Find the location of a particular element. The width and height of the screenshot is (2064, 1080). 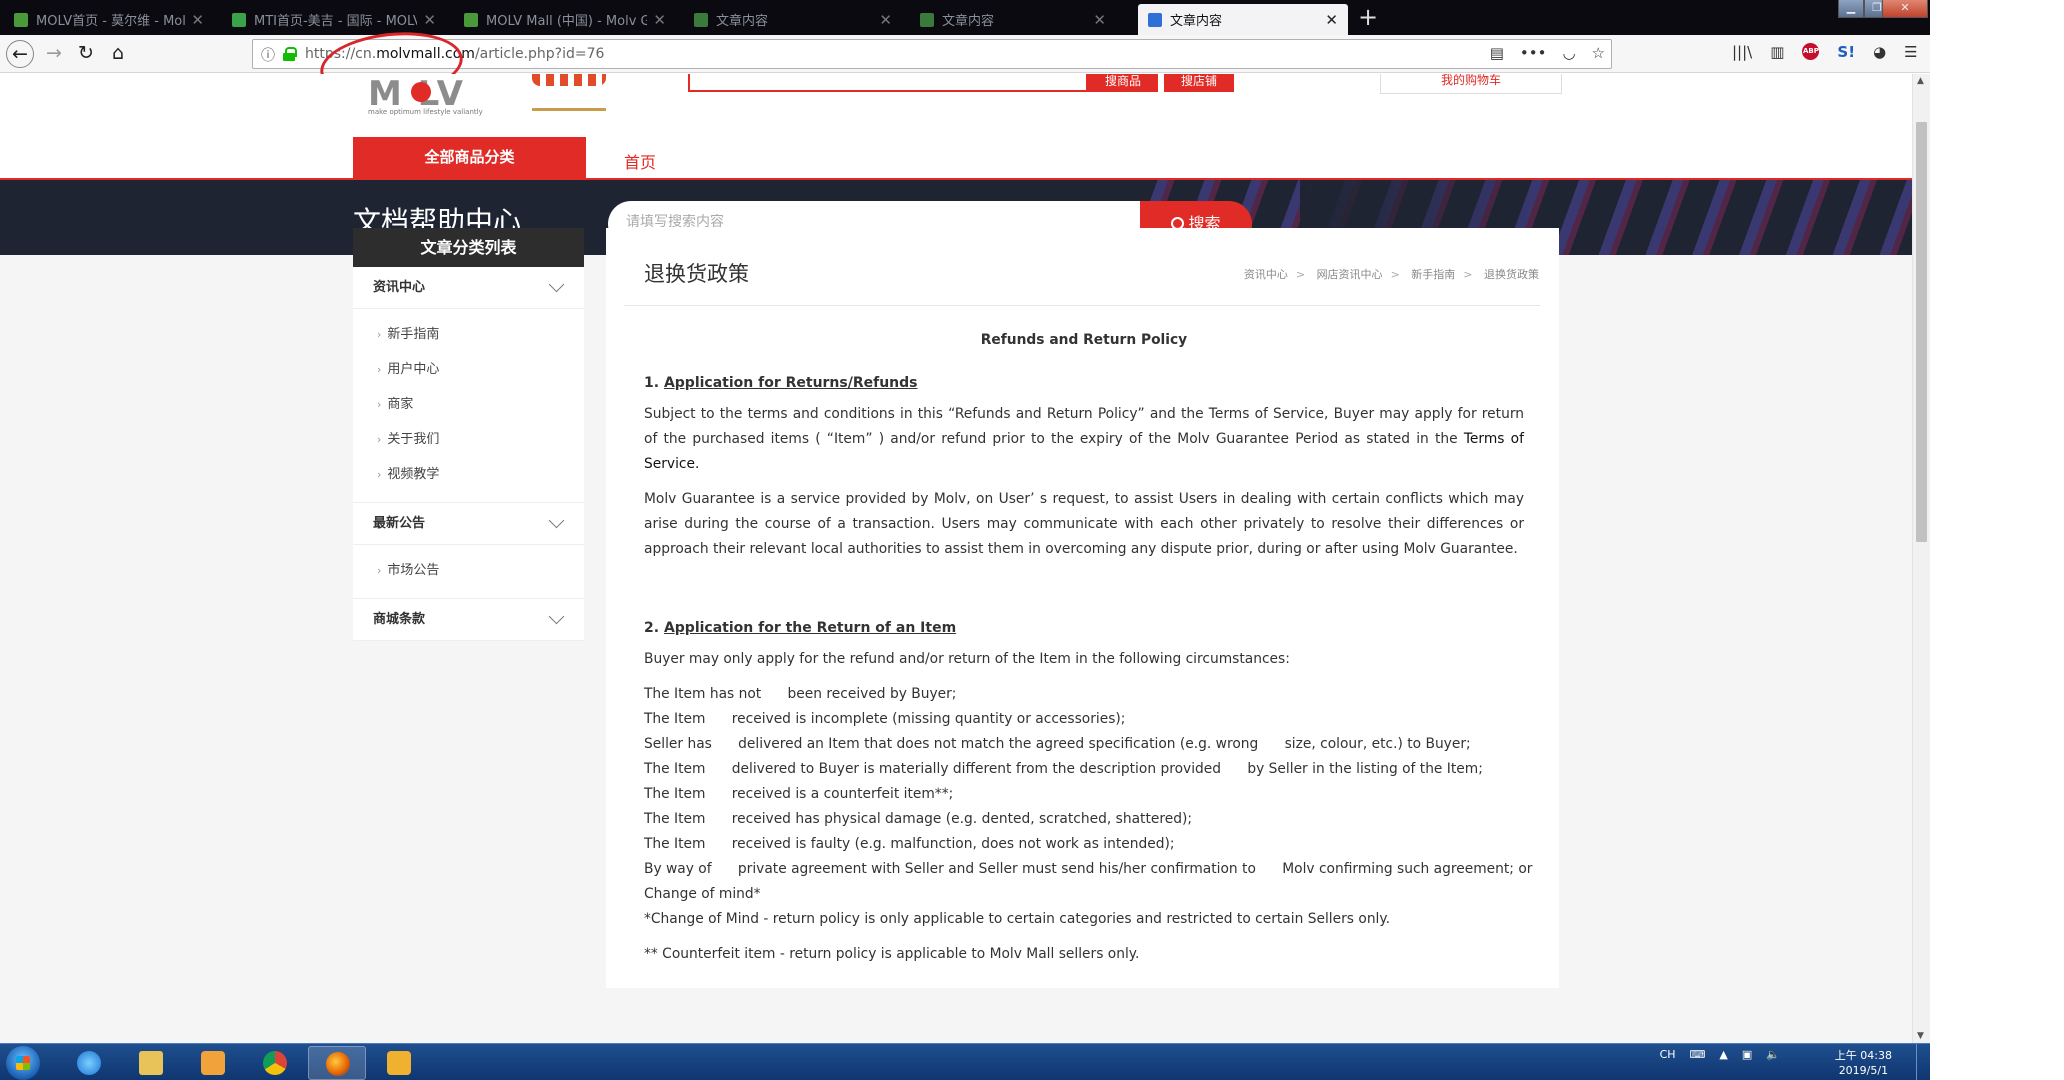

list-item: Change of mind* is located at coordinates (702, 894).